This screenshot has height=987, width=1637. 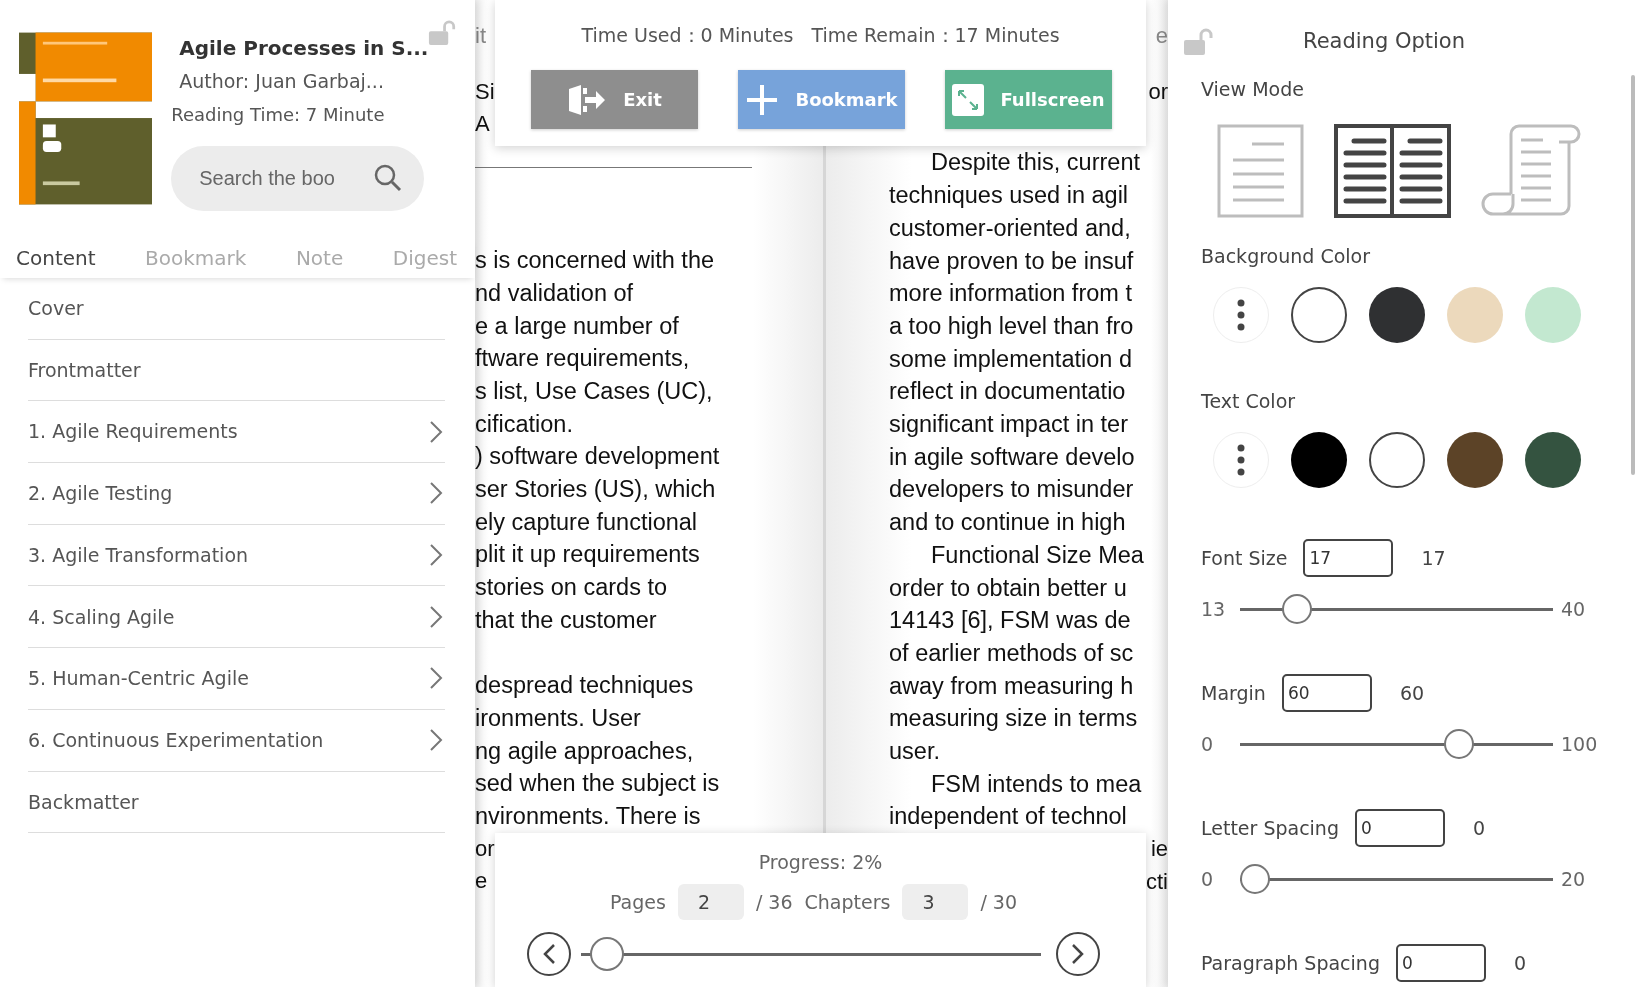 What do you see at coordinates (820, 862) in the screenshot?
I see `progress-label: Progress: 2%` at bounding box center [820, 862].